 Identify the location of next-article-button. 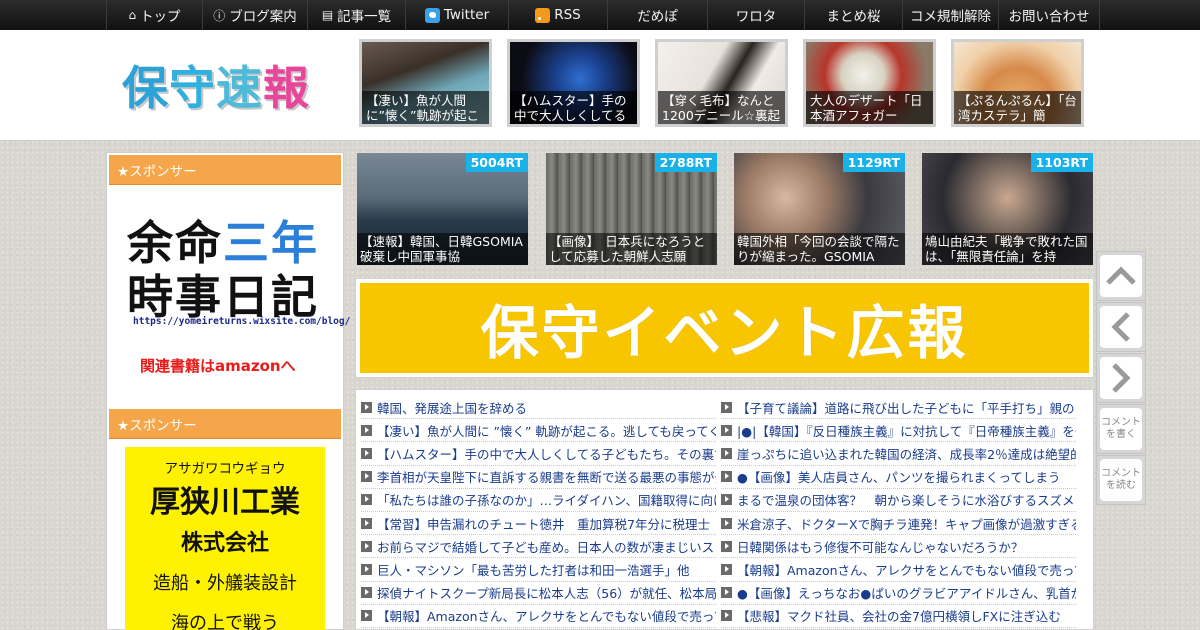
(1121, 378).